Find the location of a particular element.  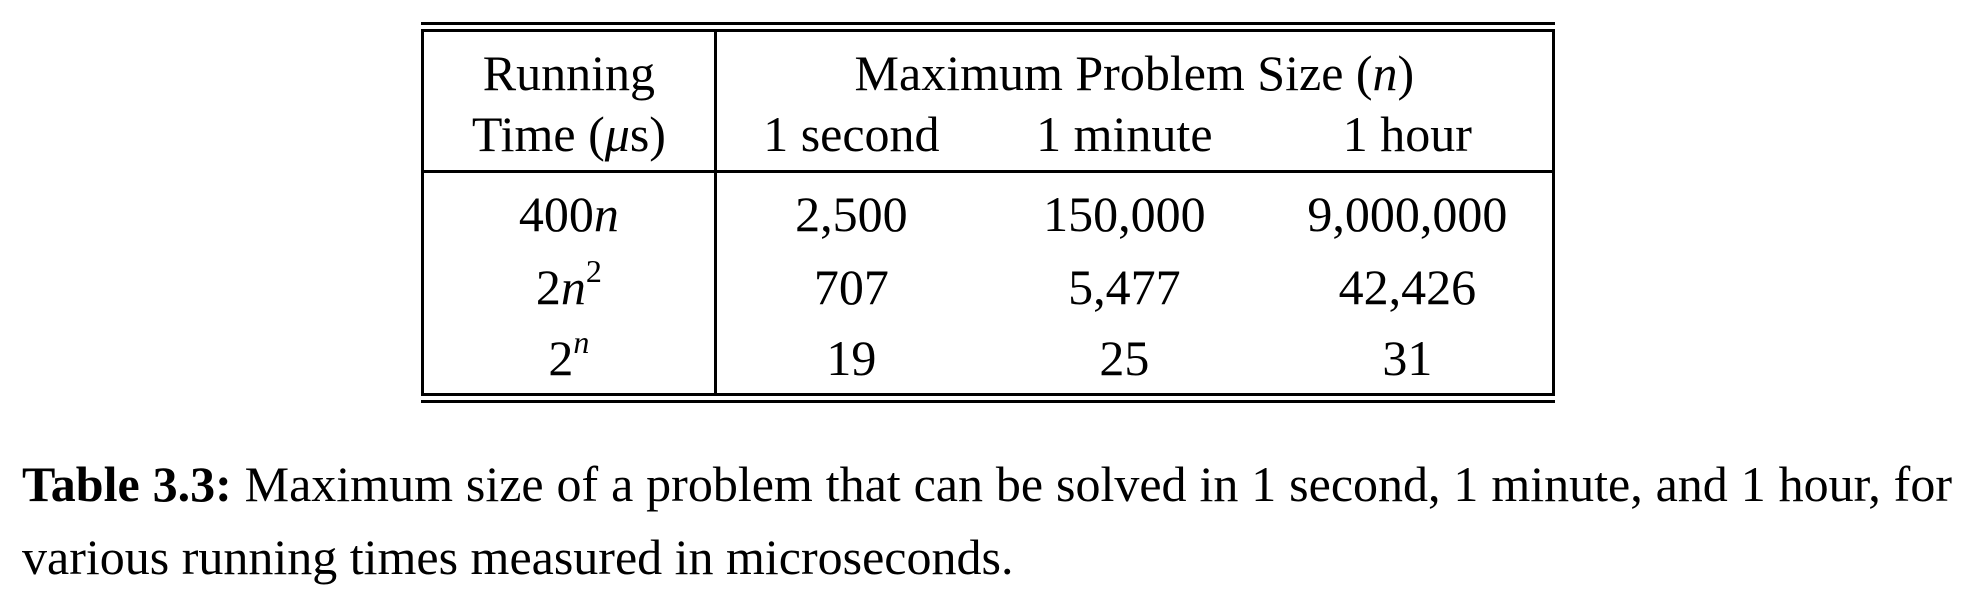

column-header-1-second: 1 second is located at coordinates (850, 135).